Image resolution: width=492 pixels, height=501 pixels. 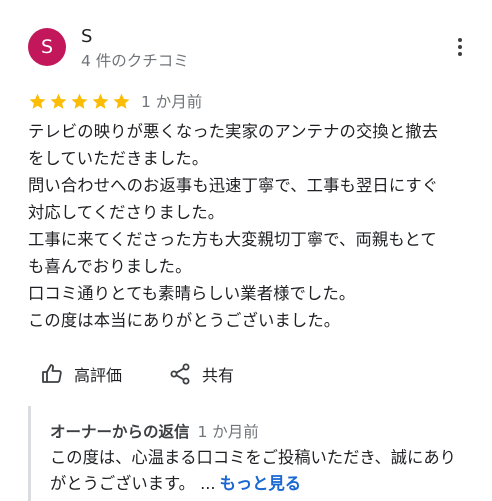 I want to click on review-header: S S 4 件のクチコミ, so click(x=251, y=48).